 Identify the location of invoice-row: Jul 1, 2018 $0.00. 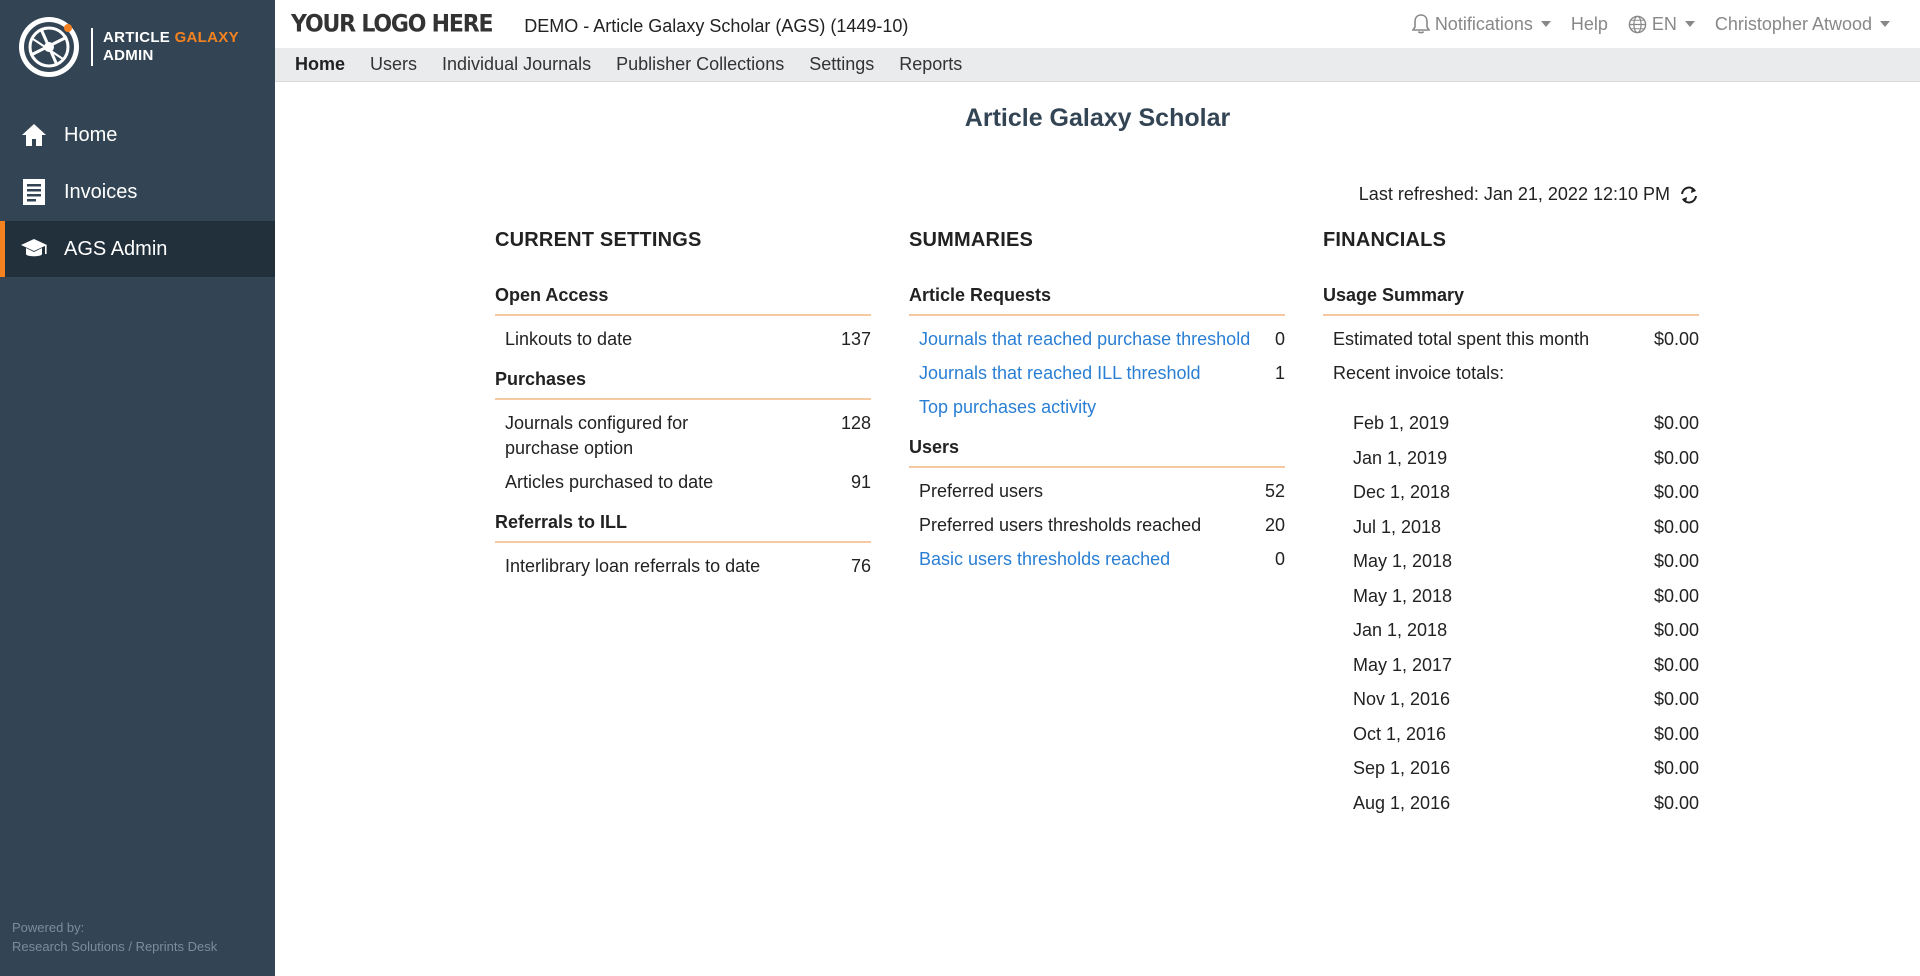
(1511, 527).